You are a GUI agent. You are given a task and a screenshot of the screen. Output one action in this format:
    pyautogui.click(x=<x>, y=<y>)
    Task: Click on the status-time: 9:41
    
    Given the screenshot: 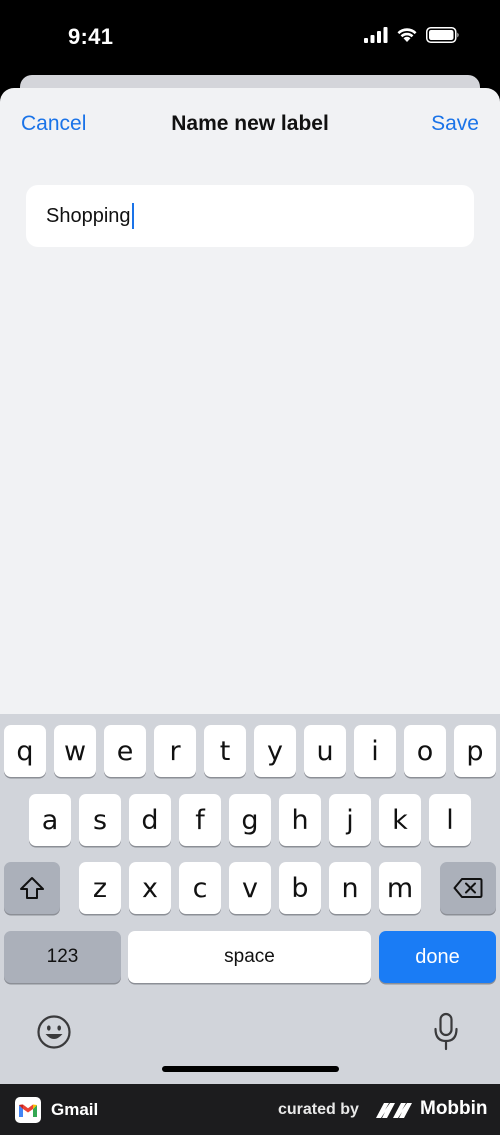 What is the action you would take?
    pyautogui.click(x=91, y=36)
    